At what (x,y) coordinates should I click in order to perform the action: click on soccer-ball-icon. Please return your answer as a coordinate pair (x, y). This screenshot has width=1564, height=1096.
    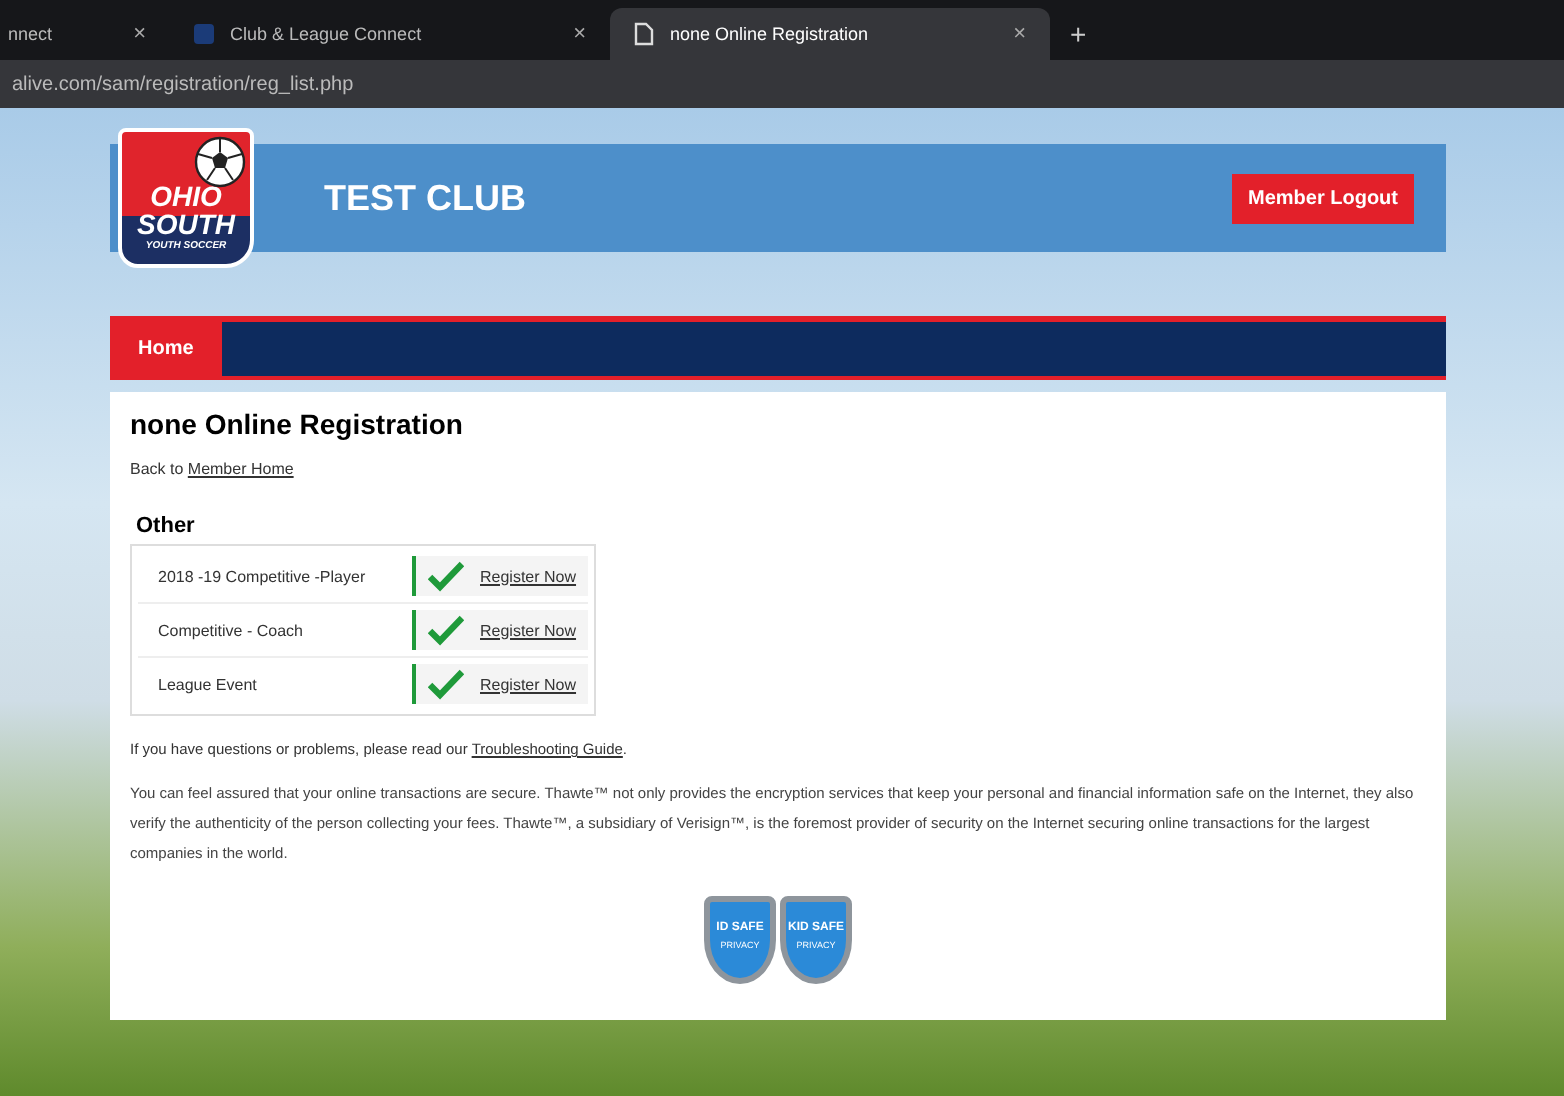
    Looking at the image, I should click on (220, 162).